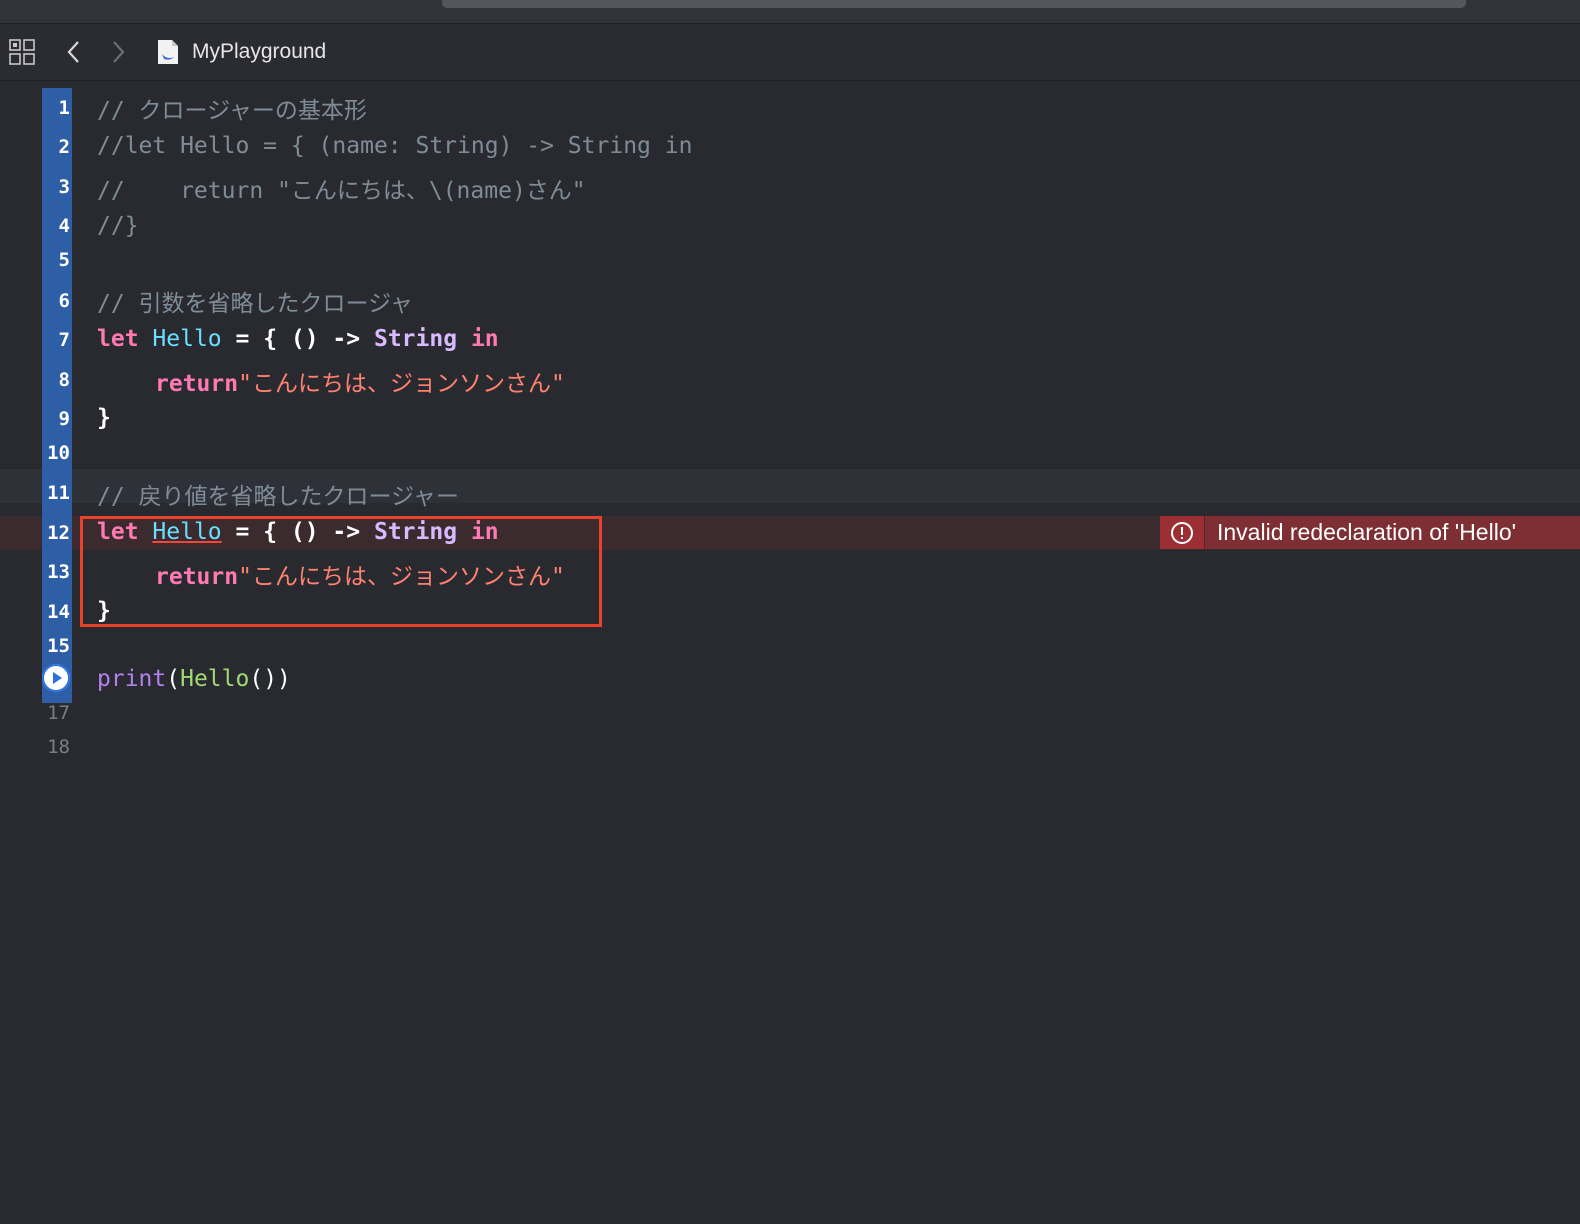  What do you see at coordinates (58, 572) in the screenshot?
I see `line-number: 13` at bounding box center [58, 572].